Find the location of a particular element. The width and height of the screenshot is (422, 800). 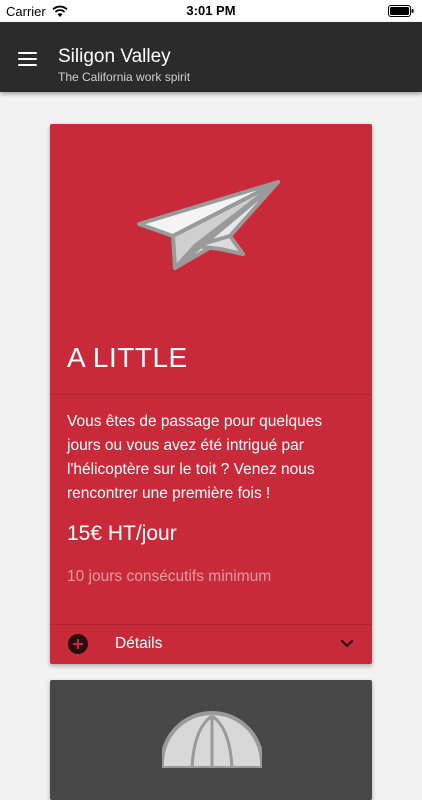

details-label: Détails is located at coordinates (139, 643).